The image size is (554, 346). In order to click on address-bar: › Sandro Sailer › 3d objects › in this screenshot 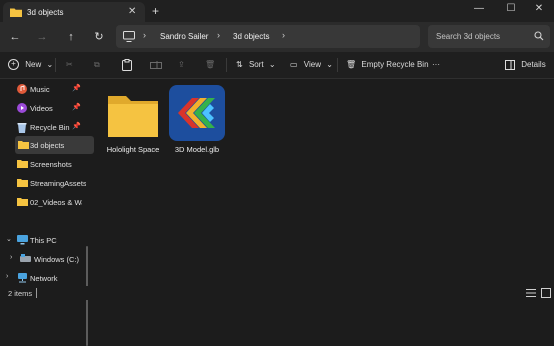, I will do `click(268, 36)`.